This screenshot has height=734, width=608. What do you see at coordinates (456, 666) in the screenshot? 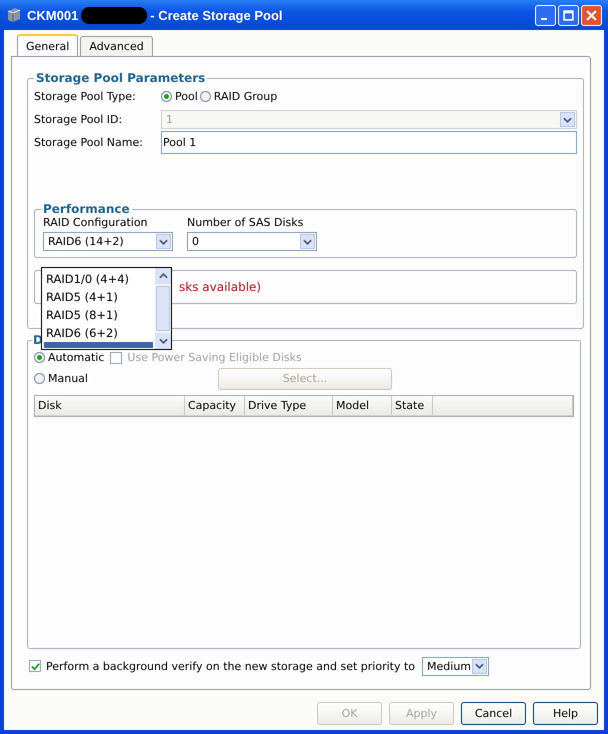
I see `priority-dropdown: Medium` at bounding box center [456, 666].